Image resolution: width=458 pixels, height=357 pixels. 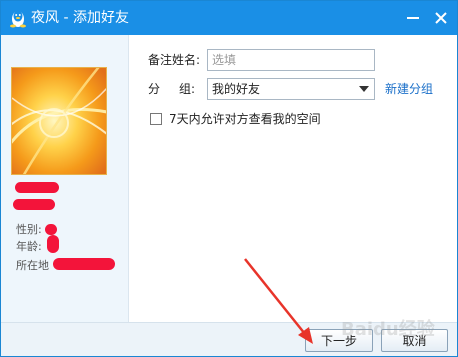 What do you see at coordinates (34, 204) in the screenshot?
I see `redacted-id` at bounding box center [34, 204].